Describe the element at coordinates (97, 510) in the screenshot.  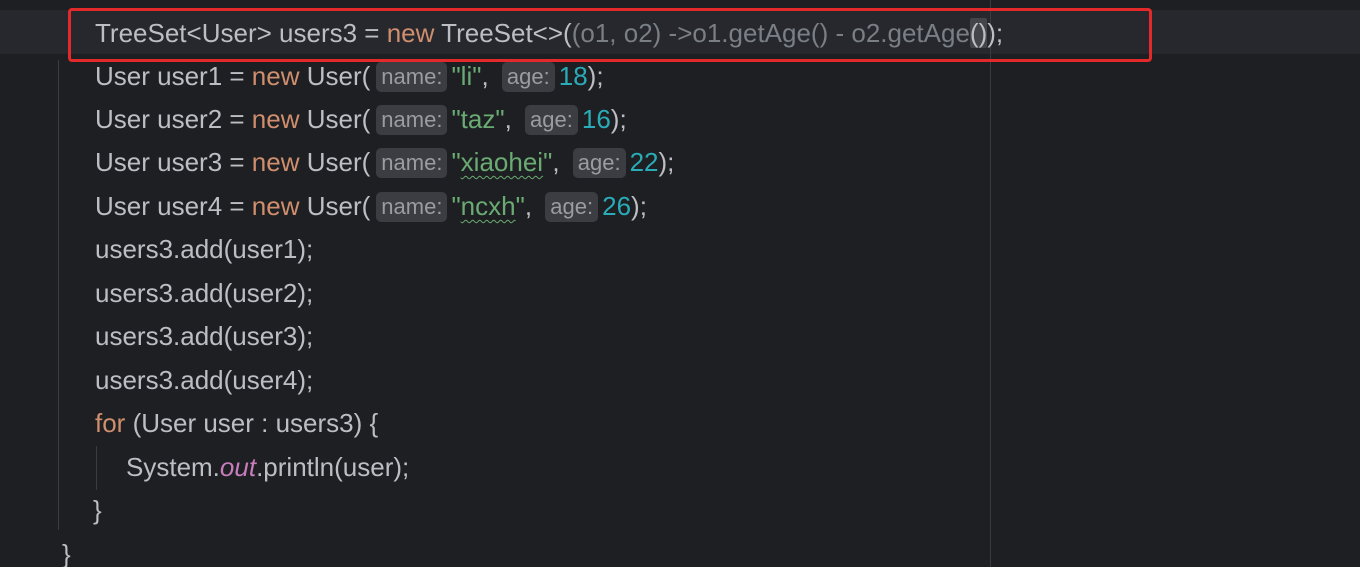
I see `code-line-close-for: }` at that location.